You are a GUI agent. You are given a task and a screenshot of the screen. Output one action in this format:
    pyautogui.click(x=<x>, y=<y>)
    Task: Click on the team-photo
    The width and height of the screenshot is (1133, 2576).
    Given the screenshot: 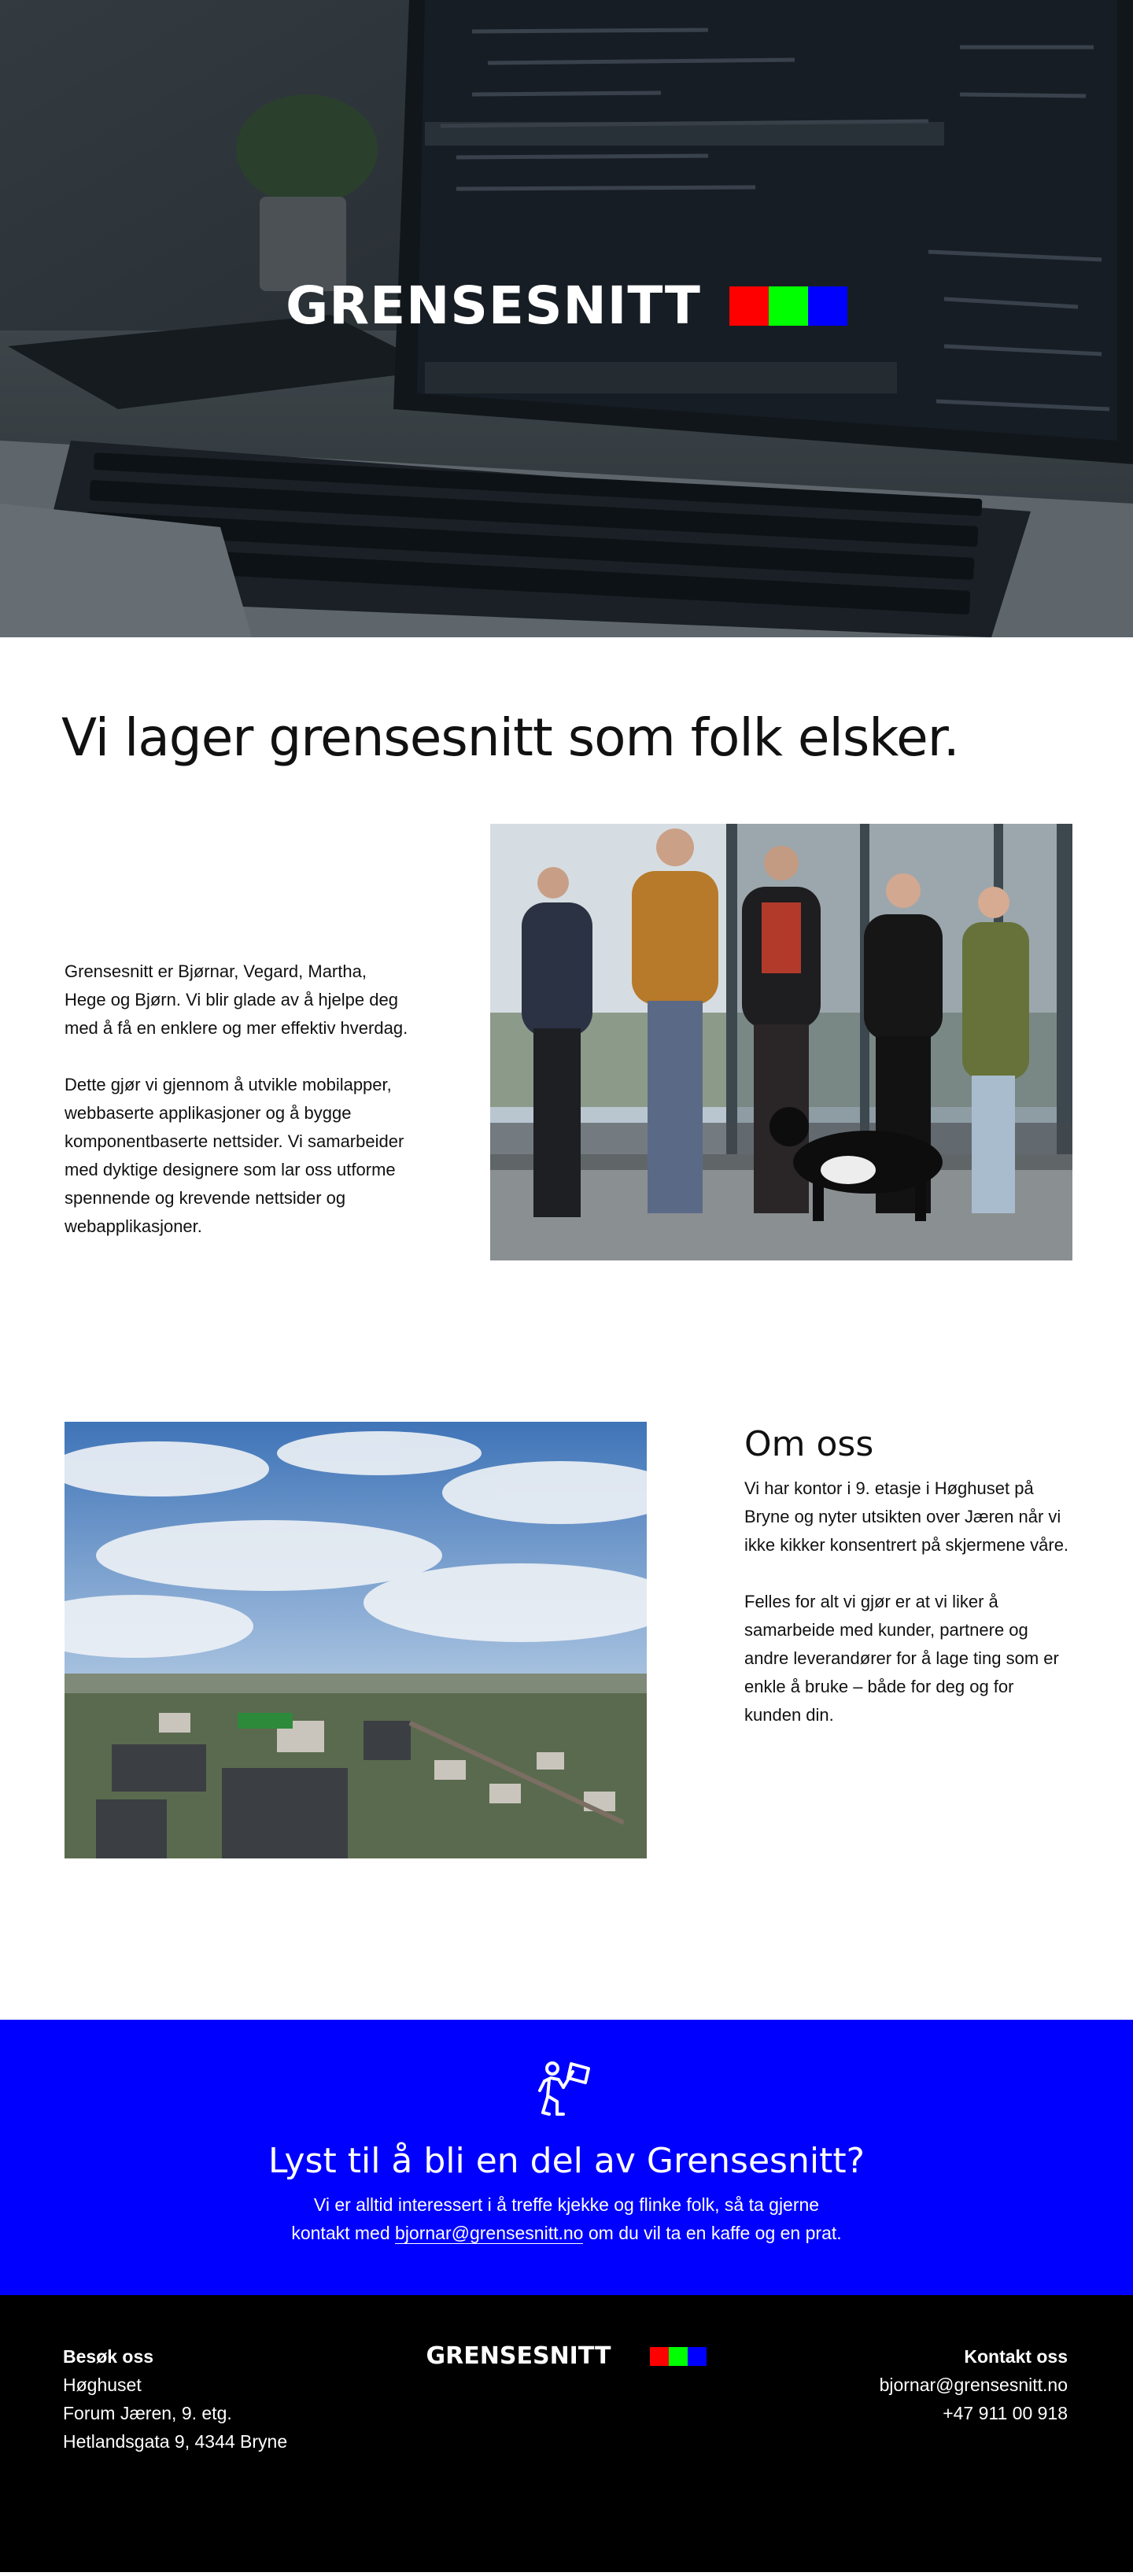 What is the action you would take?
    pyautogui.click(x=781, y=1043)
    